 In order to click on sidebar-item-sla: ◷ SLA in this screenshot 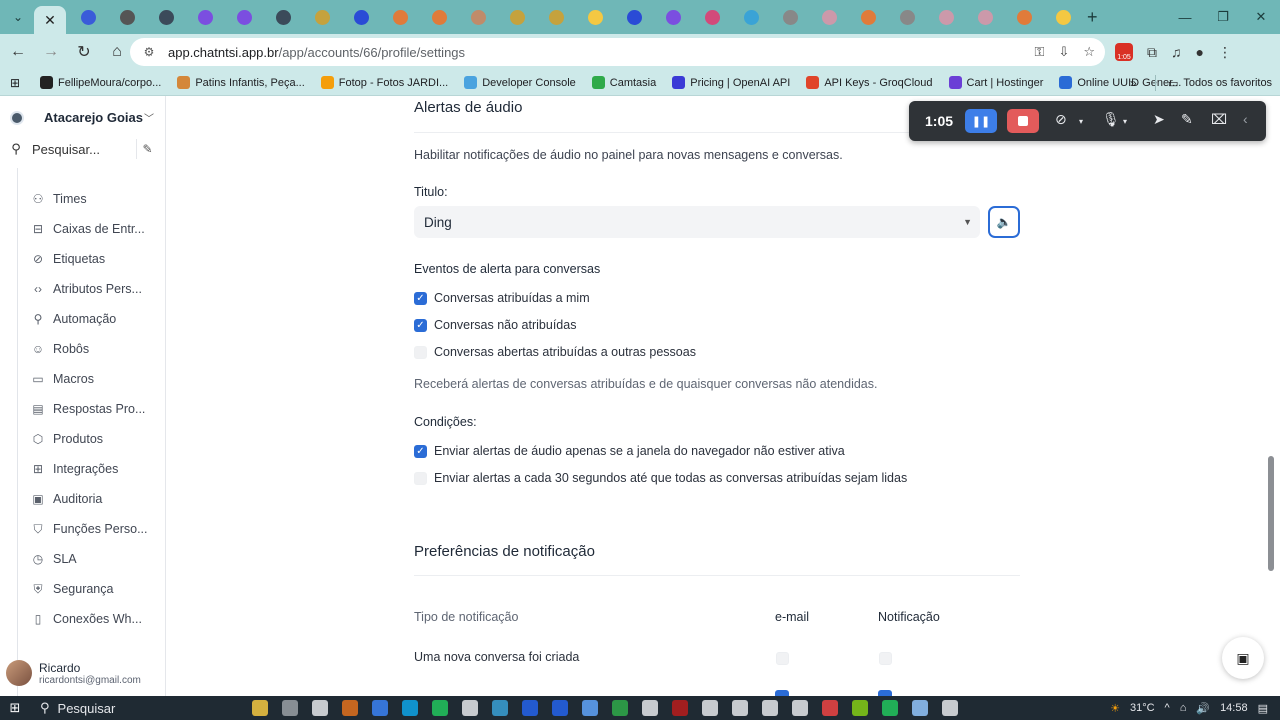, I will do `click(95, 559)`.